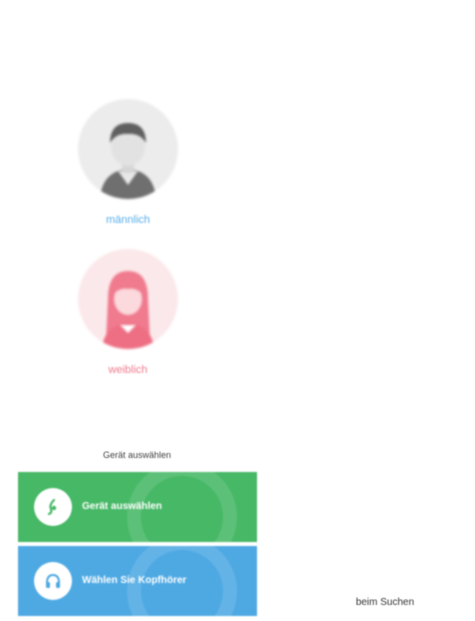  What do you see at coordinates (137, 455) in the screenshot?
I see `section-title: Gerät auswählen` at bounding box center [137, 455].